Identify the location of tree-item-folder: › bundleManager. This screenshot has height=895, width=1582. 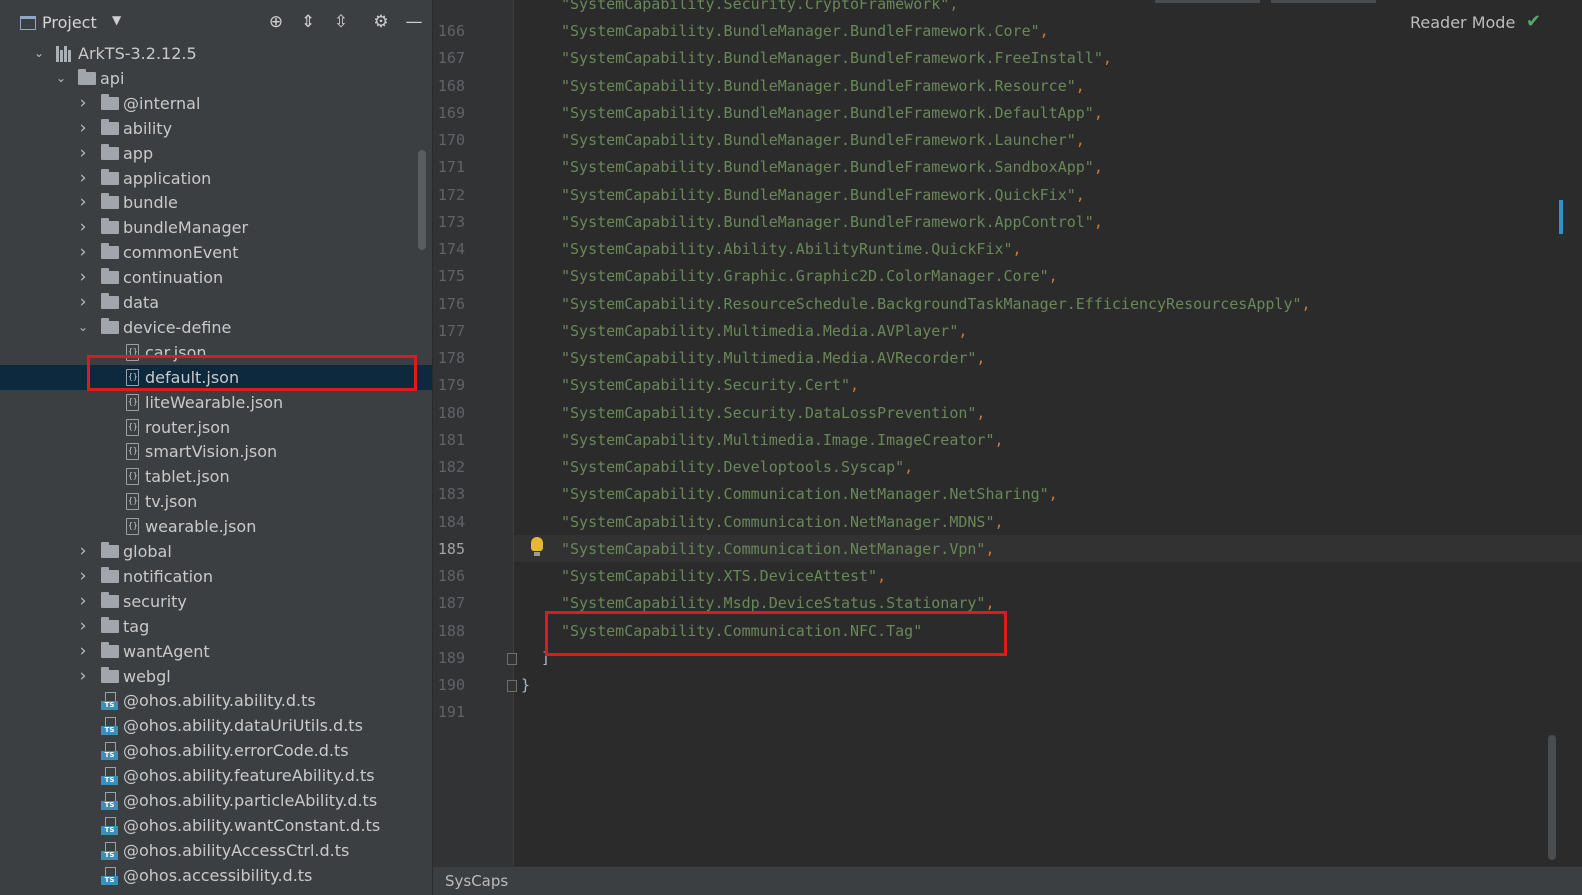
(216, 227).